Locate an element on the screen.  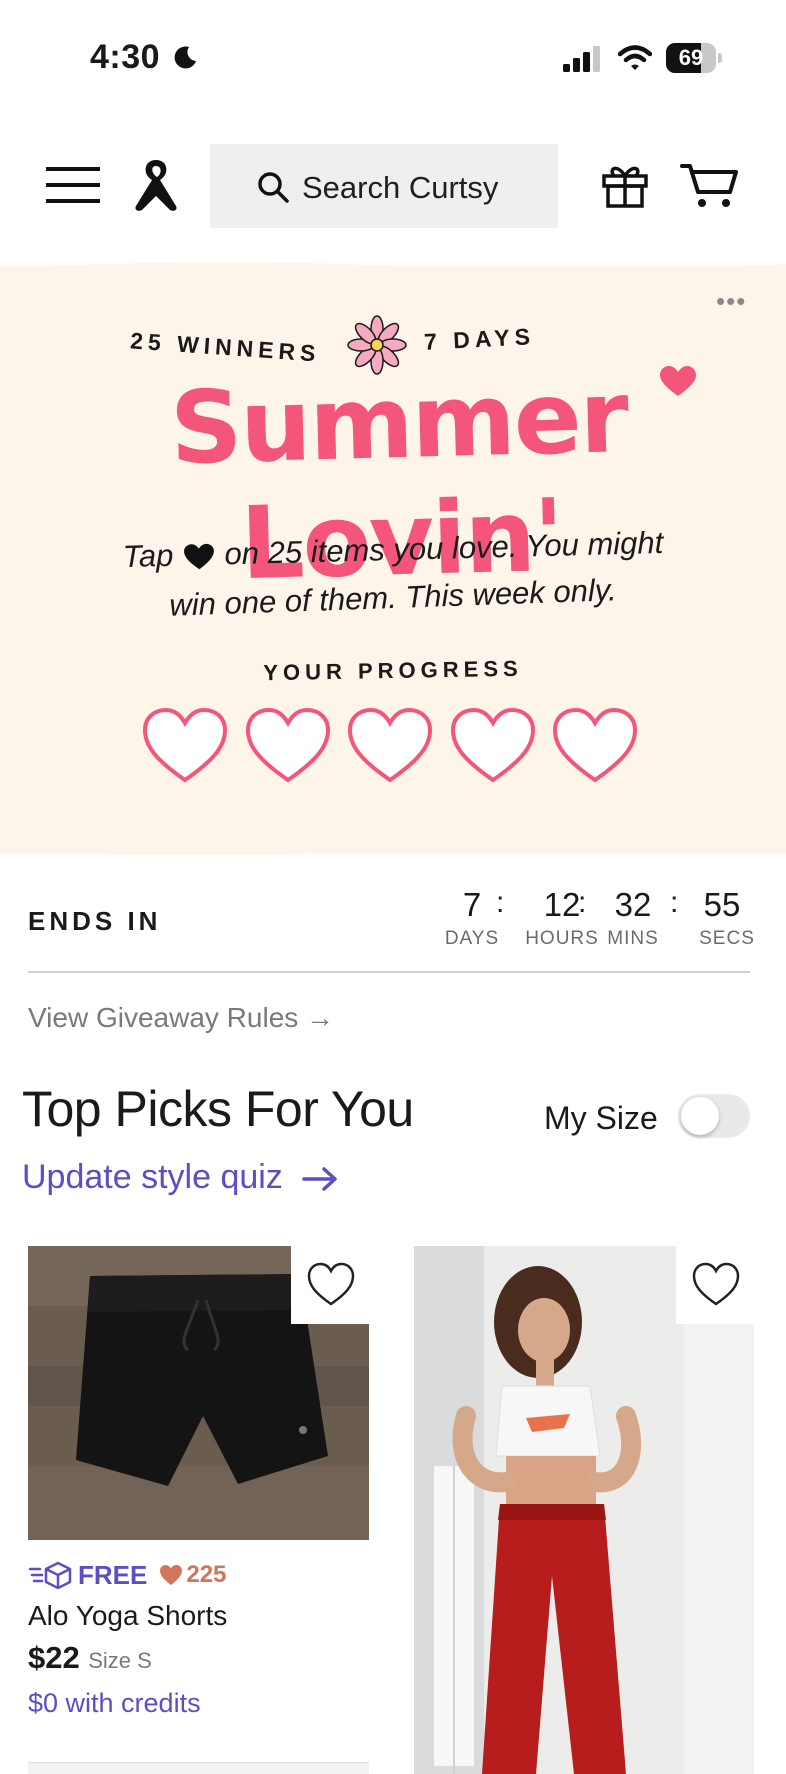
product-size: Size S is located at coordinates (120, 1660).